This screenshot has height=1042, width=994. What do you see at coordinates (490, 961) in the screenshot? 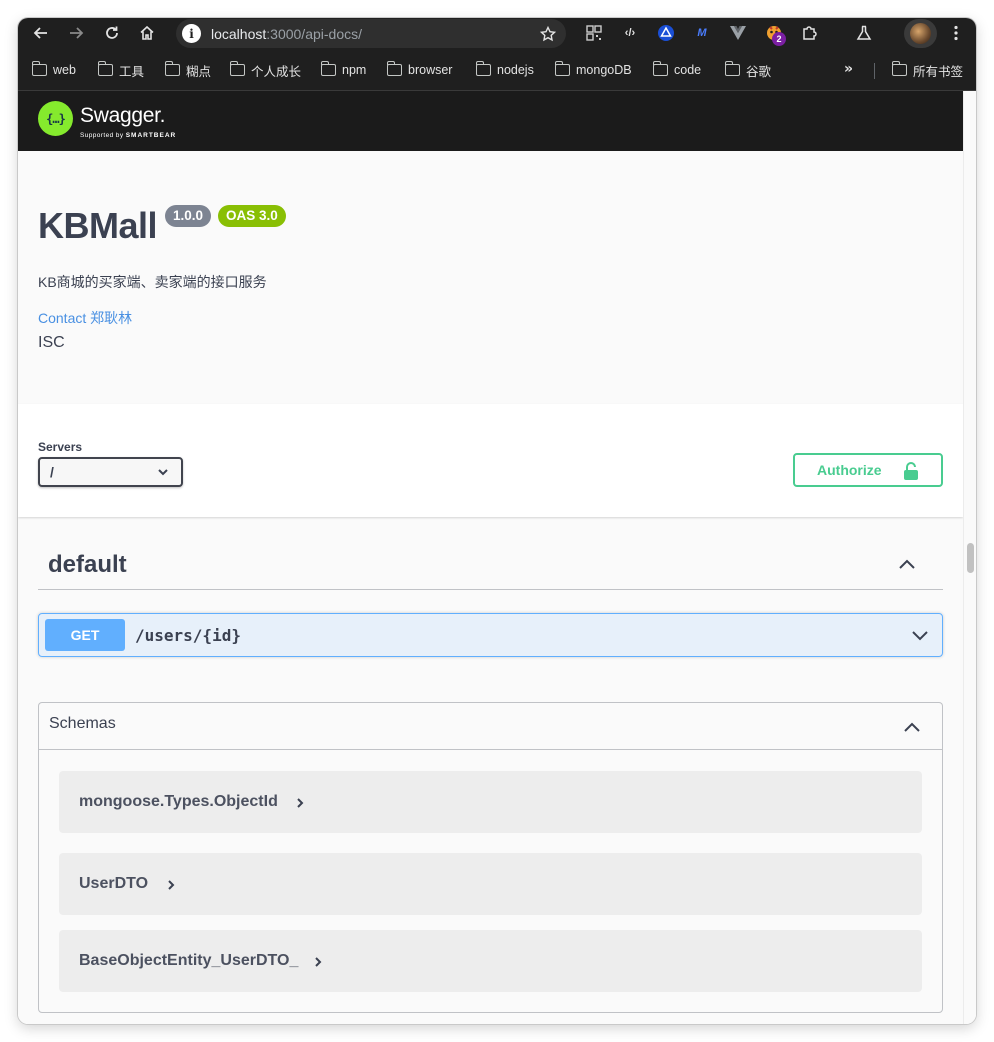
I see `schema-item: BaseObjectEntity_UserDTO_` at bounding box center [490, 961].